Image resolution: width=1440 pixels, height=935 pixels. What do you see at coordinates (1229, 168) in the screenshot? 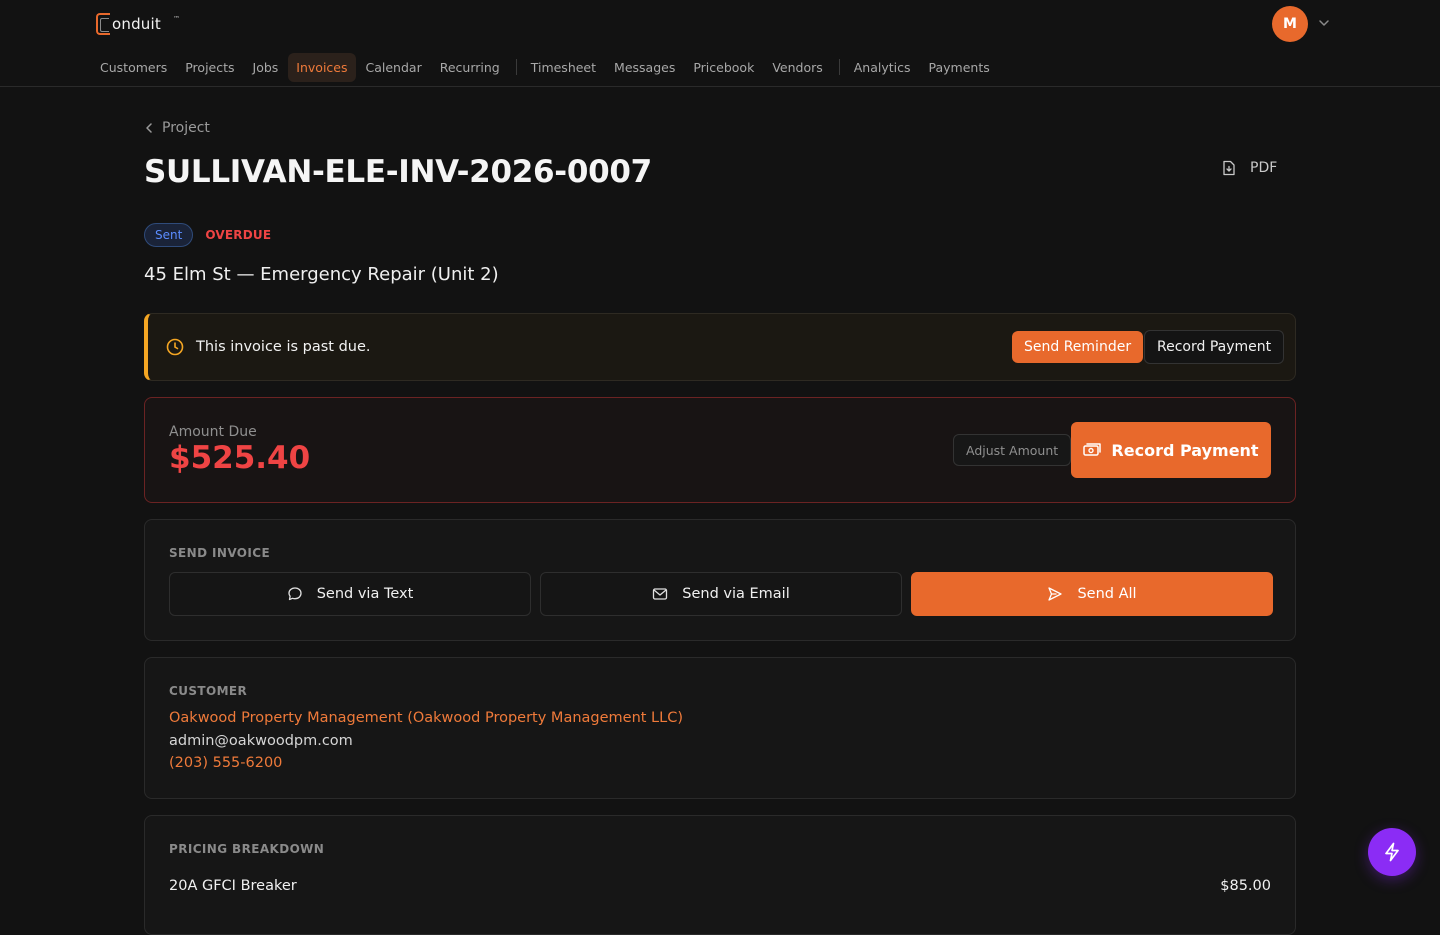
I see `file-download-icon` at bounding box center [1229, 168].